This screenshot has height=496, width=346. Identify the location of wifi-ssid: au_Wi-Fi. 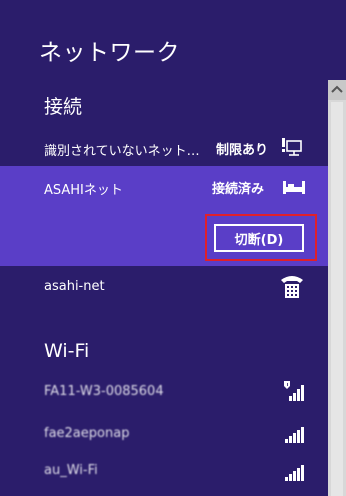
(71, 470).